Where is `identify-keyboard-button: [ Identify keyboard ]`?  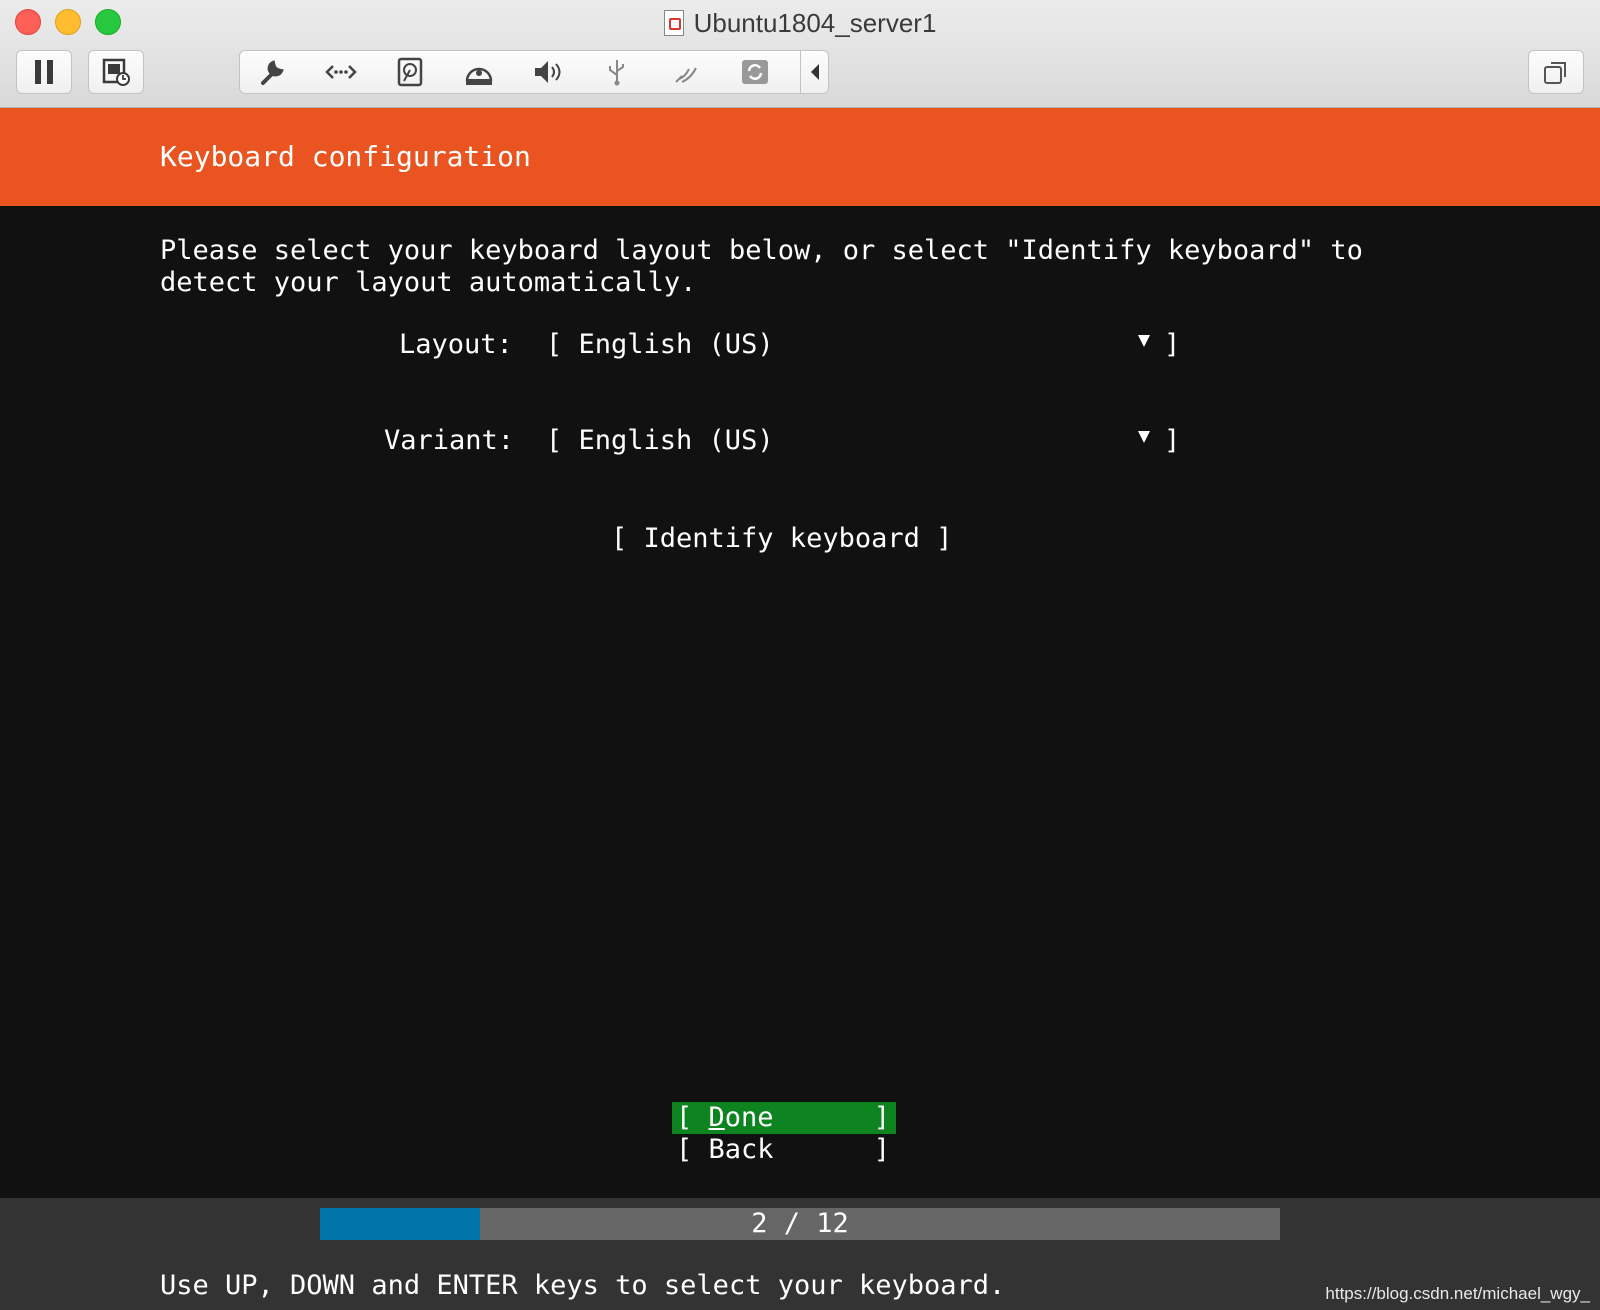
identify-keyboard-button: [ Identify keyboard ] is located at coordinates (781, 538).